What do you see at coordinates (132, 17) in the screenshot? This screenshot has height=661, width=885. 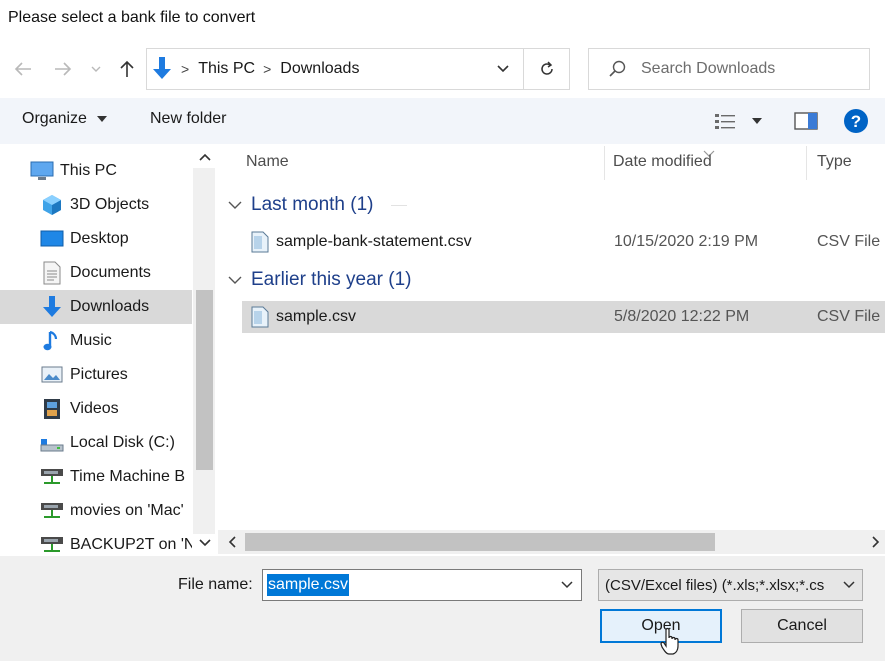 I see `dialog-title: Please select a bank file to convert` at bounding box center [132, 17].